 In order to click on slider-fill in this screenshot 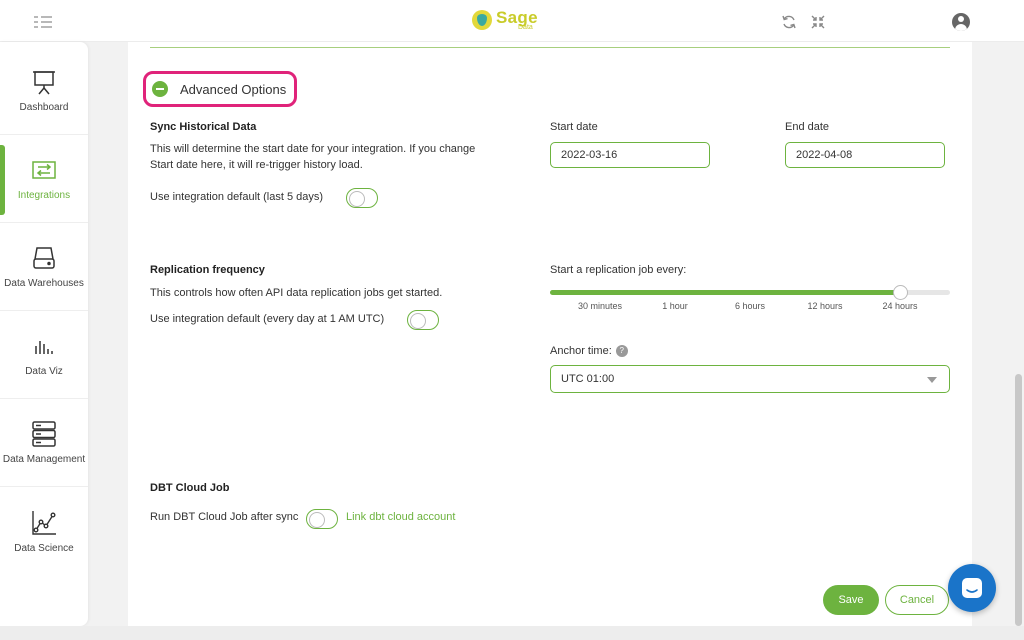, I will do `click(725, 292)`.